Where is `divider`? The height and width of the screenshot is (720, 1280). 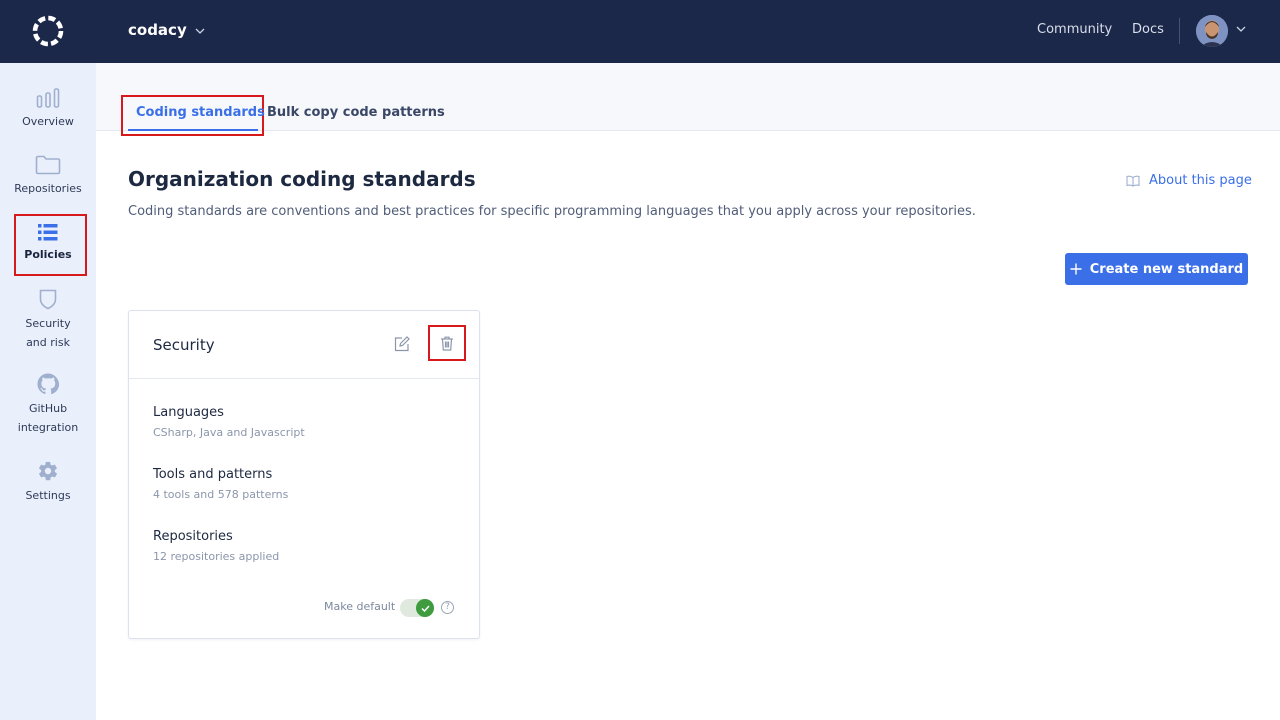 divider is located at coordinates (1179, 31).